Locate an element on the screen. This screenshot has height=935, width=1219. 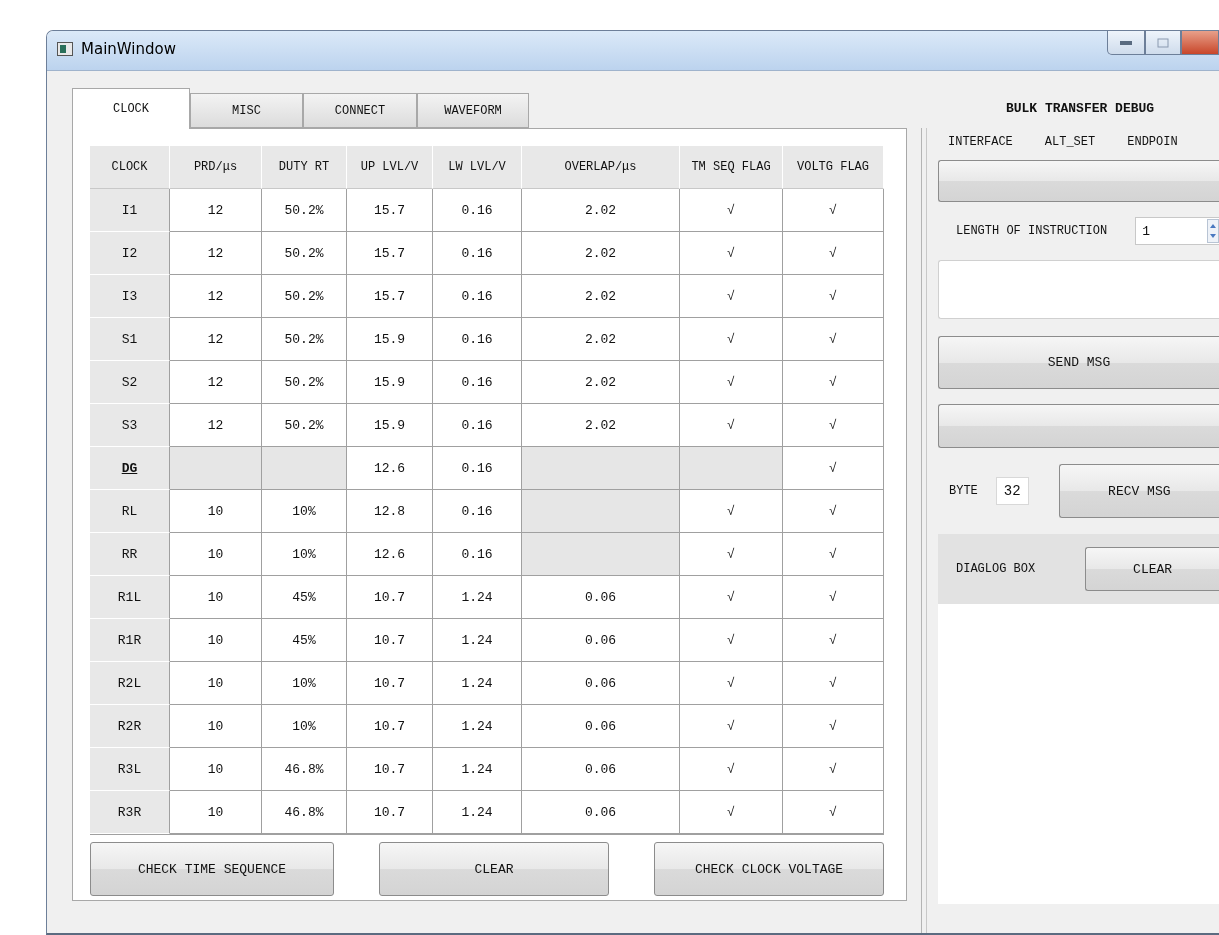
action-button: CHECK CLOCK VOLTAGE is located at coordinates (769, 869).